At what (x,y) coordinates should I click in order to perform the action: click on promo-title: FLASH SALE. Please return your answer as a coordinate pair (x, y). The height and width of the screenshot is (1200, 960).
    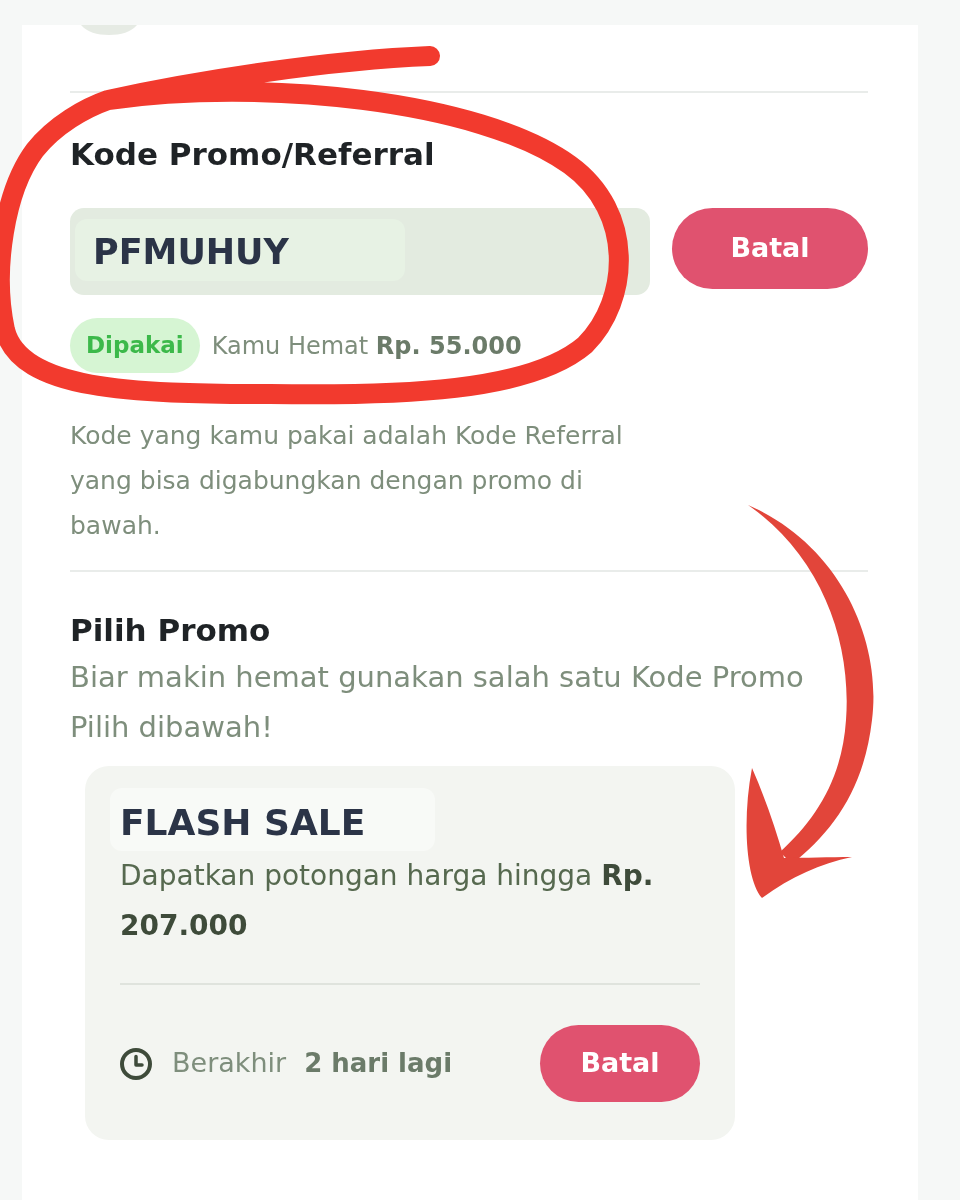
    Looking at the image, I should click on (272, 819).